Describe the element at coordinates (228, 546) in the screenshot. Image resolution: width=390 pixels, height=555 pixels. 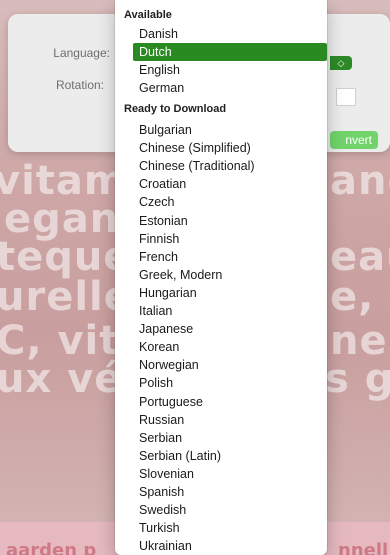
I see `menu-item: Ukrainian` at that location.